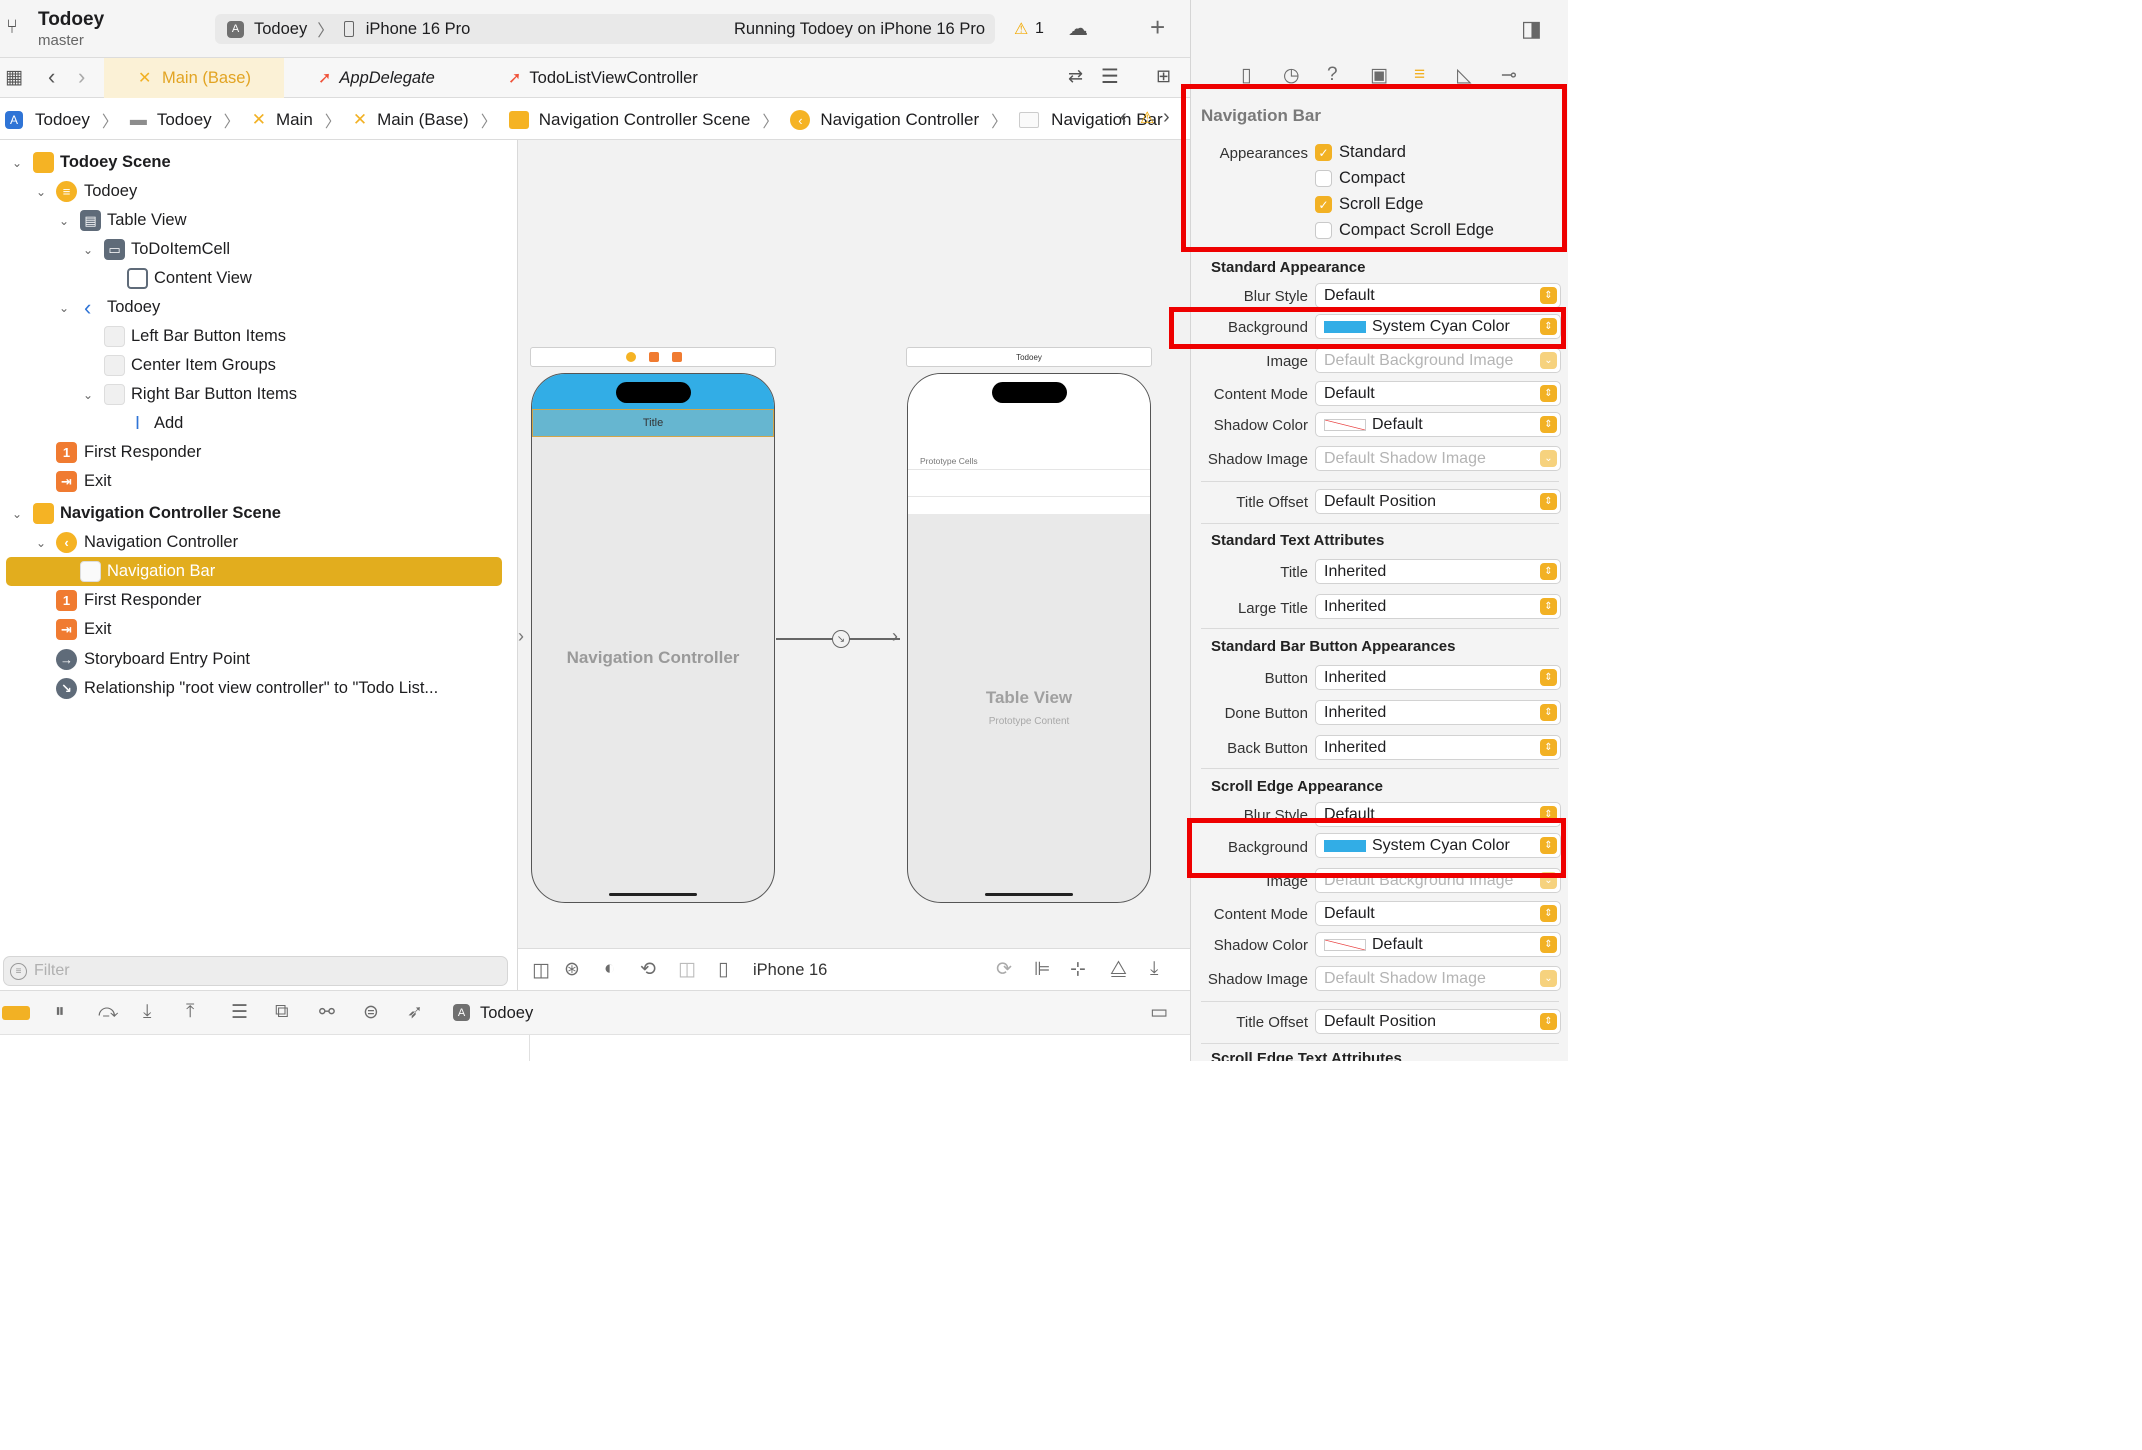 The width and height of the screenshot is (2142, 1450). What do you see at coordinates (259, 191) in the screenshot?
I see `tree-row-todoey-vc: ⌄ ≡ Todoey` at bounding box center [259, 191].